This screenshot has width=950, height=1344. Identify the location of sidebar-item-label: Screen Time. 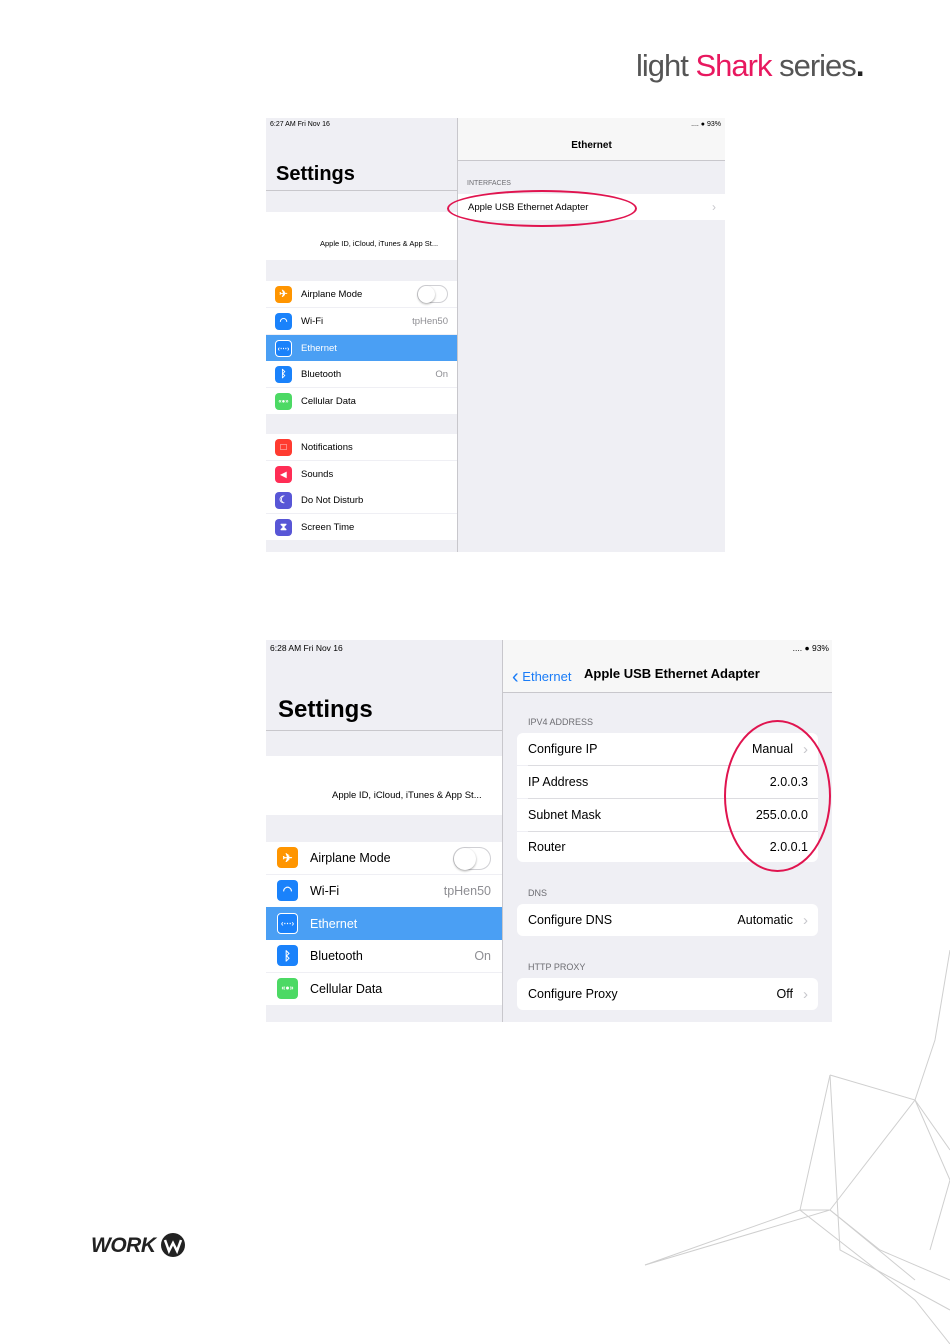
(328, 527).